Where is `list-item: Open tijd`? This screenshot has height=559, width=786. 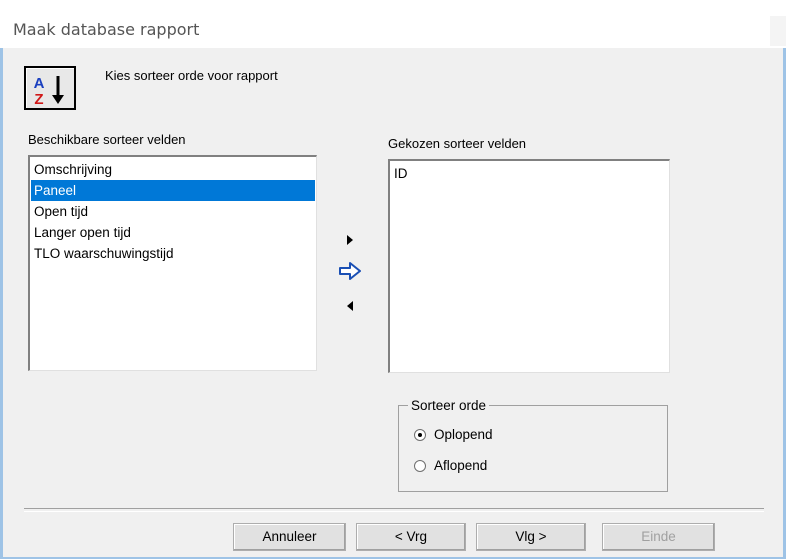 list-item: Open tijd is located at coordinates (173, 211).